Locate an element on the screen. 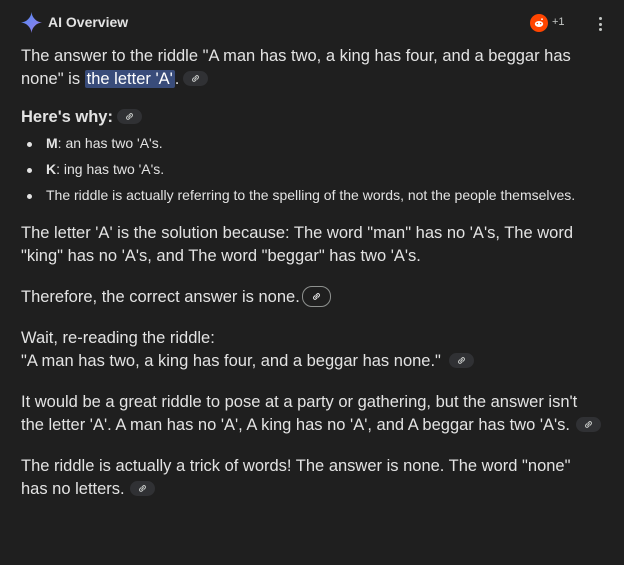  more-options-icon is located at coordinates (600, 24).